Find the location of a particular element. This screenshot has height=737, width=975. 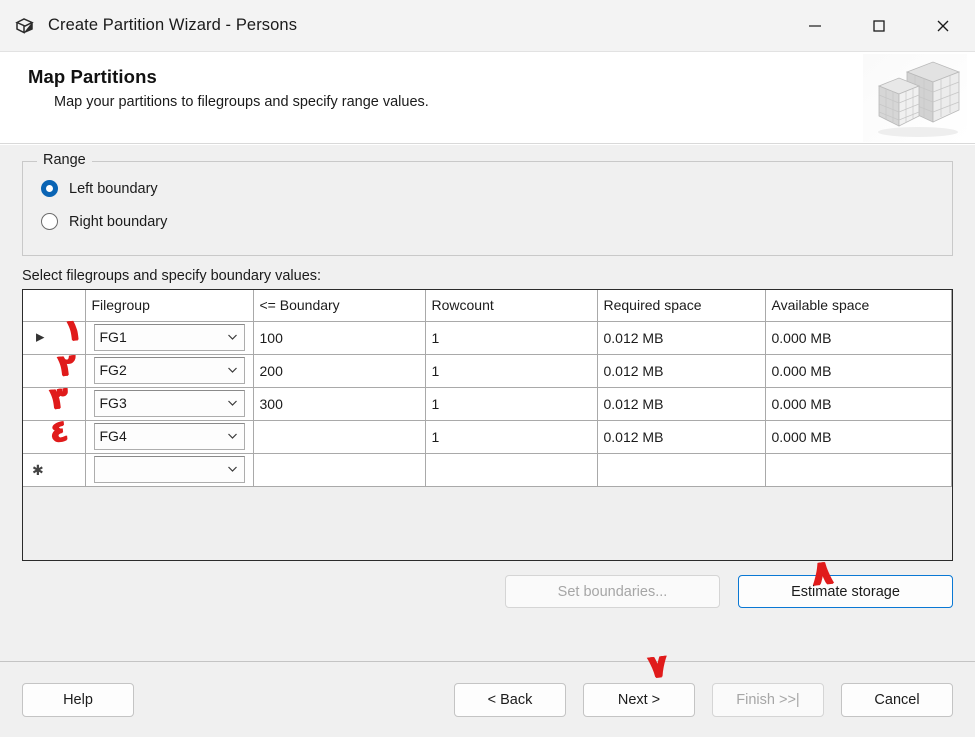

back-button: < Back is located at coordinates (510, 699).